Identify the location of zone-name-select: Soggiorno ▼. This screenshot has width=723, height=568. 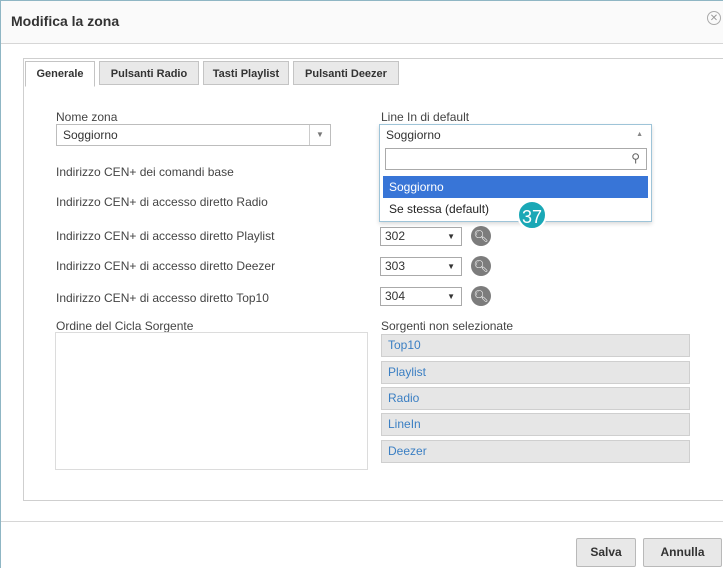
(193, 135).